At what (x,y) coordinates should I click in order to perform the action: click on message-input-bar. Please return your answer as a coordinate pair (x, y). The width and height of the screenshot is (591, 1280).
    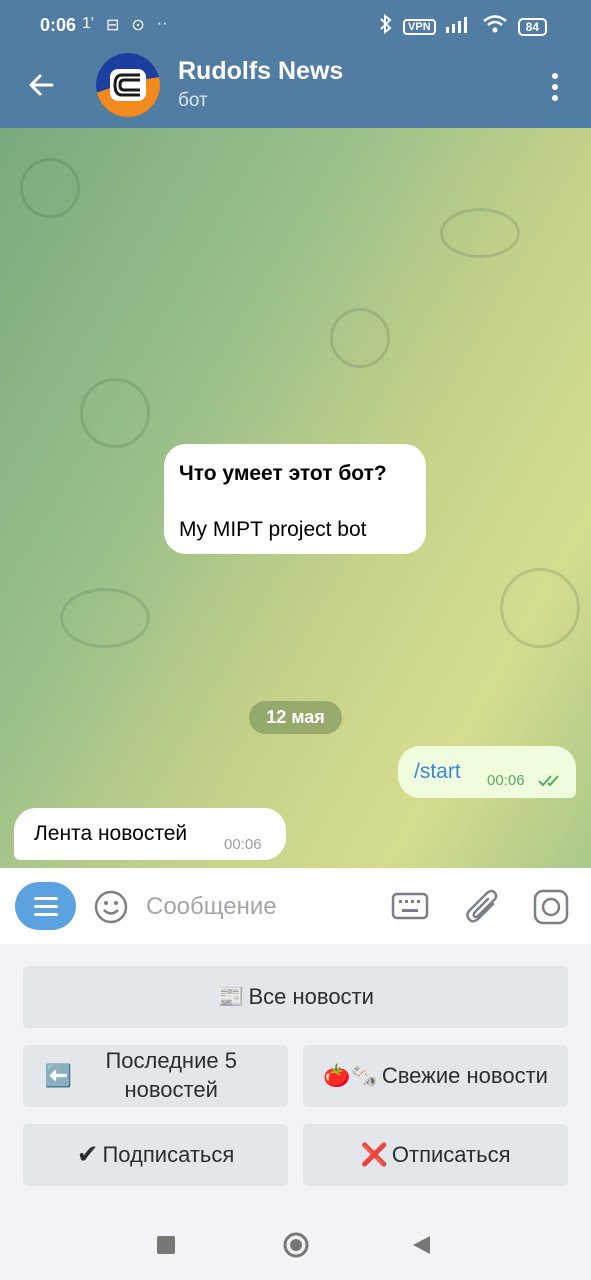
    Looking at the image, I should click on (295, 906).